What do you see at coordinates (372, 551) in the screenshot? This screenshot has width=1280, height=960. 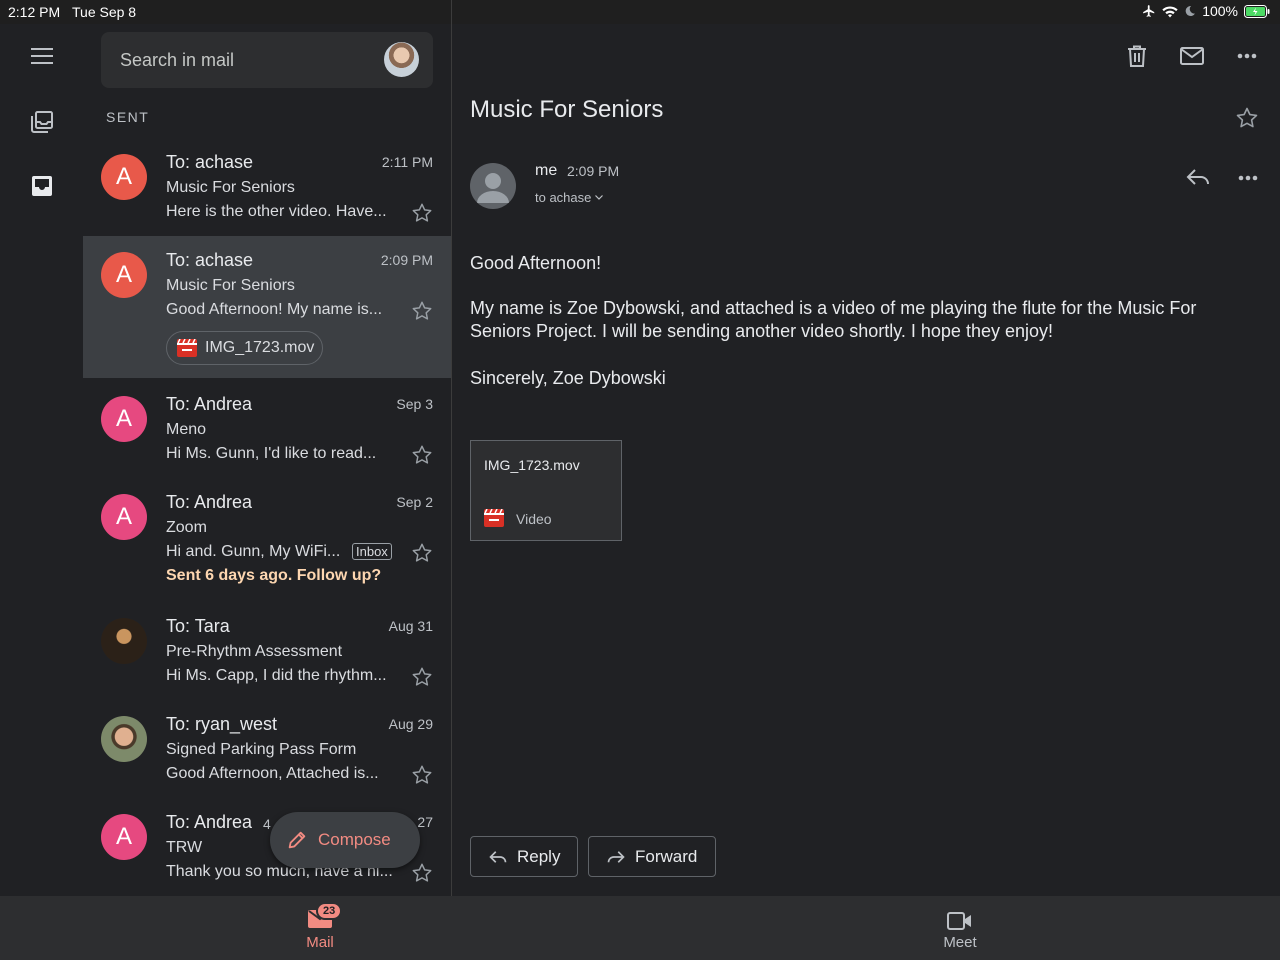 I see `label-badge: Inbox` at bounding box center [372, 551].